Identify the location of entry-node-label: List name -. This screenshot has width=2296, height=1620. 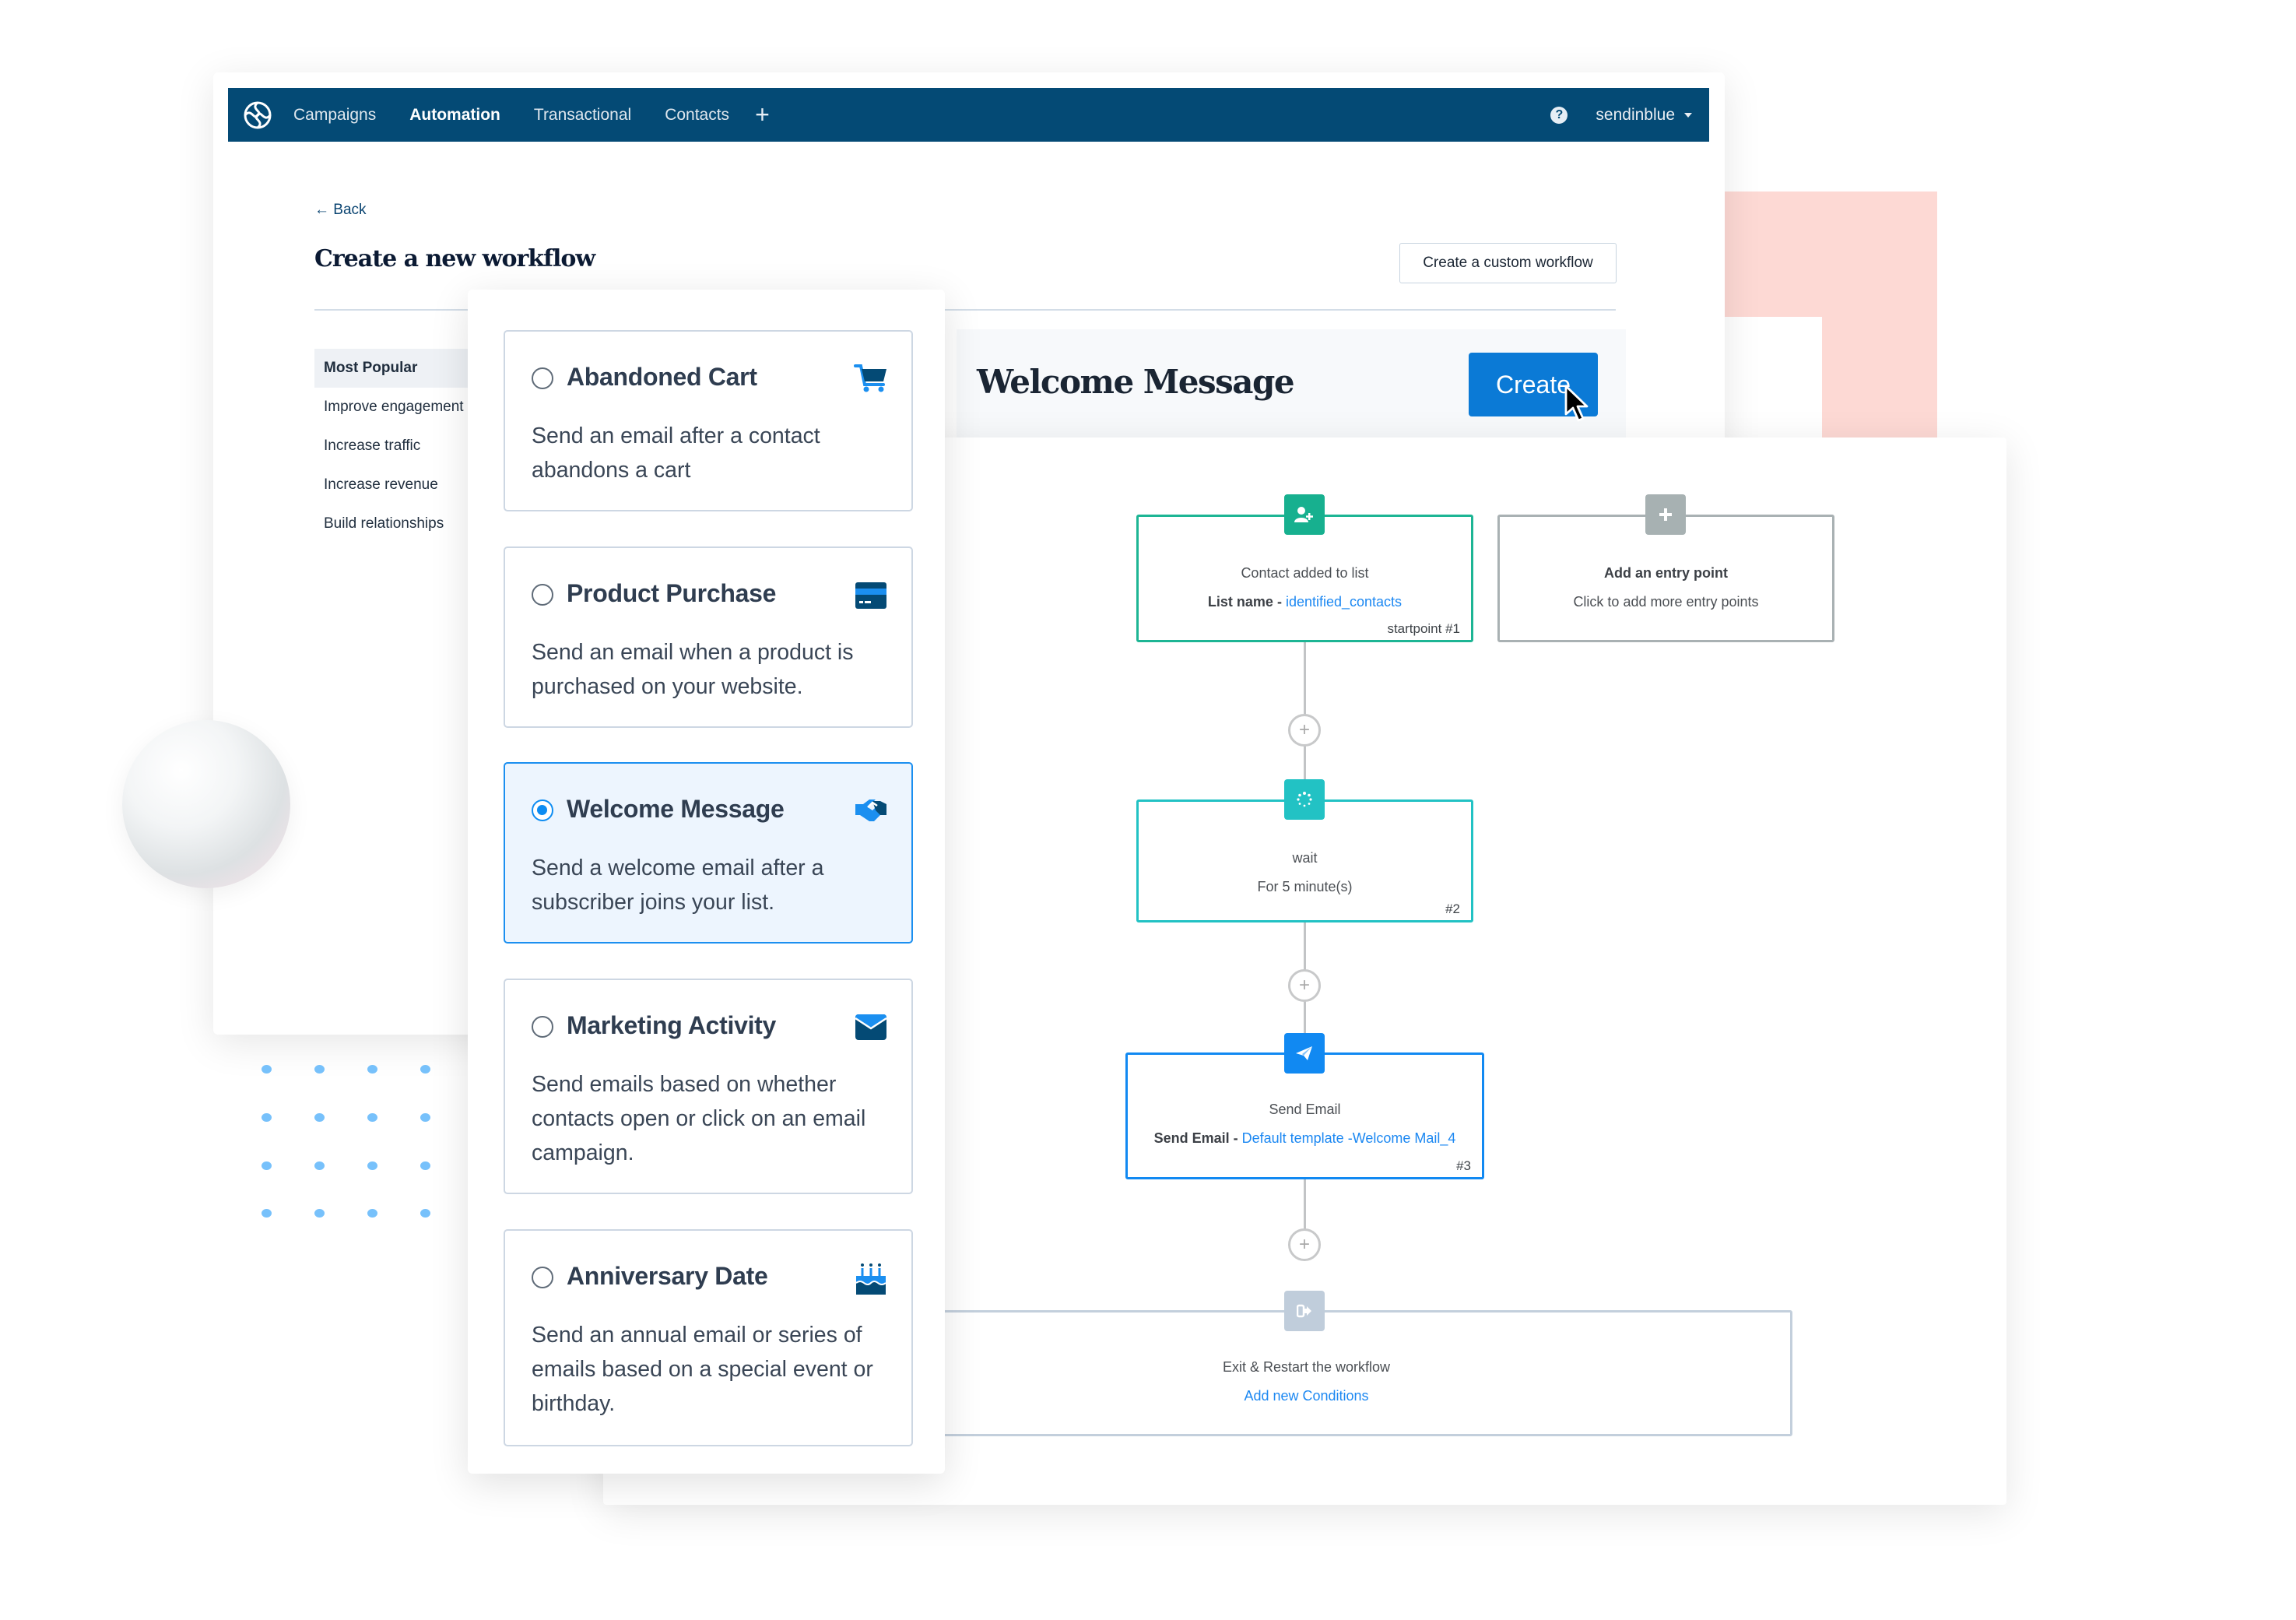
(1246, 602).